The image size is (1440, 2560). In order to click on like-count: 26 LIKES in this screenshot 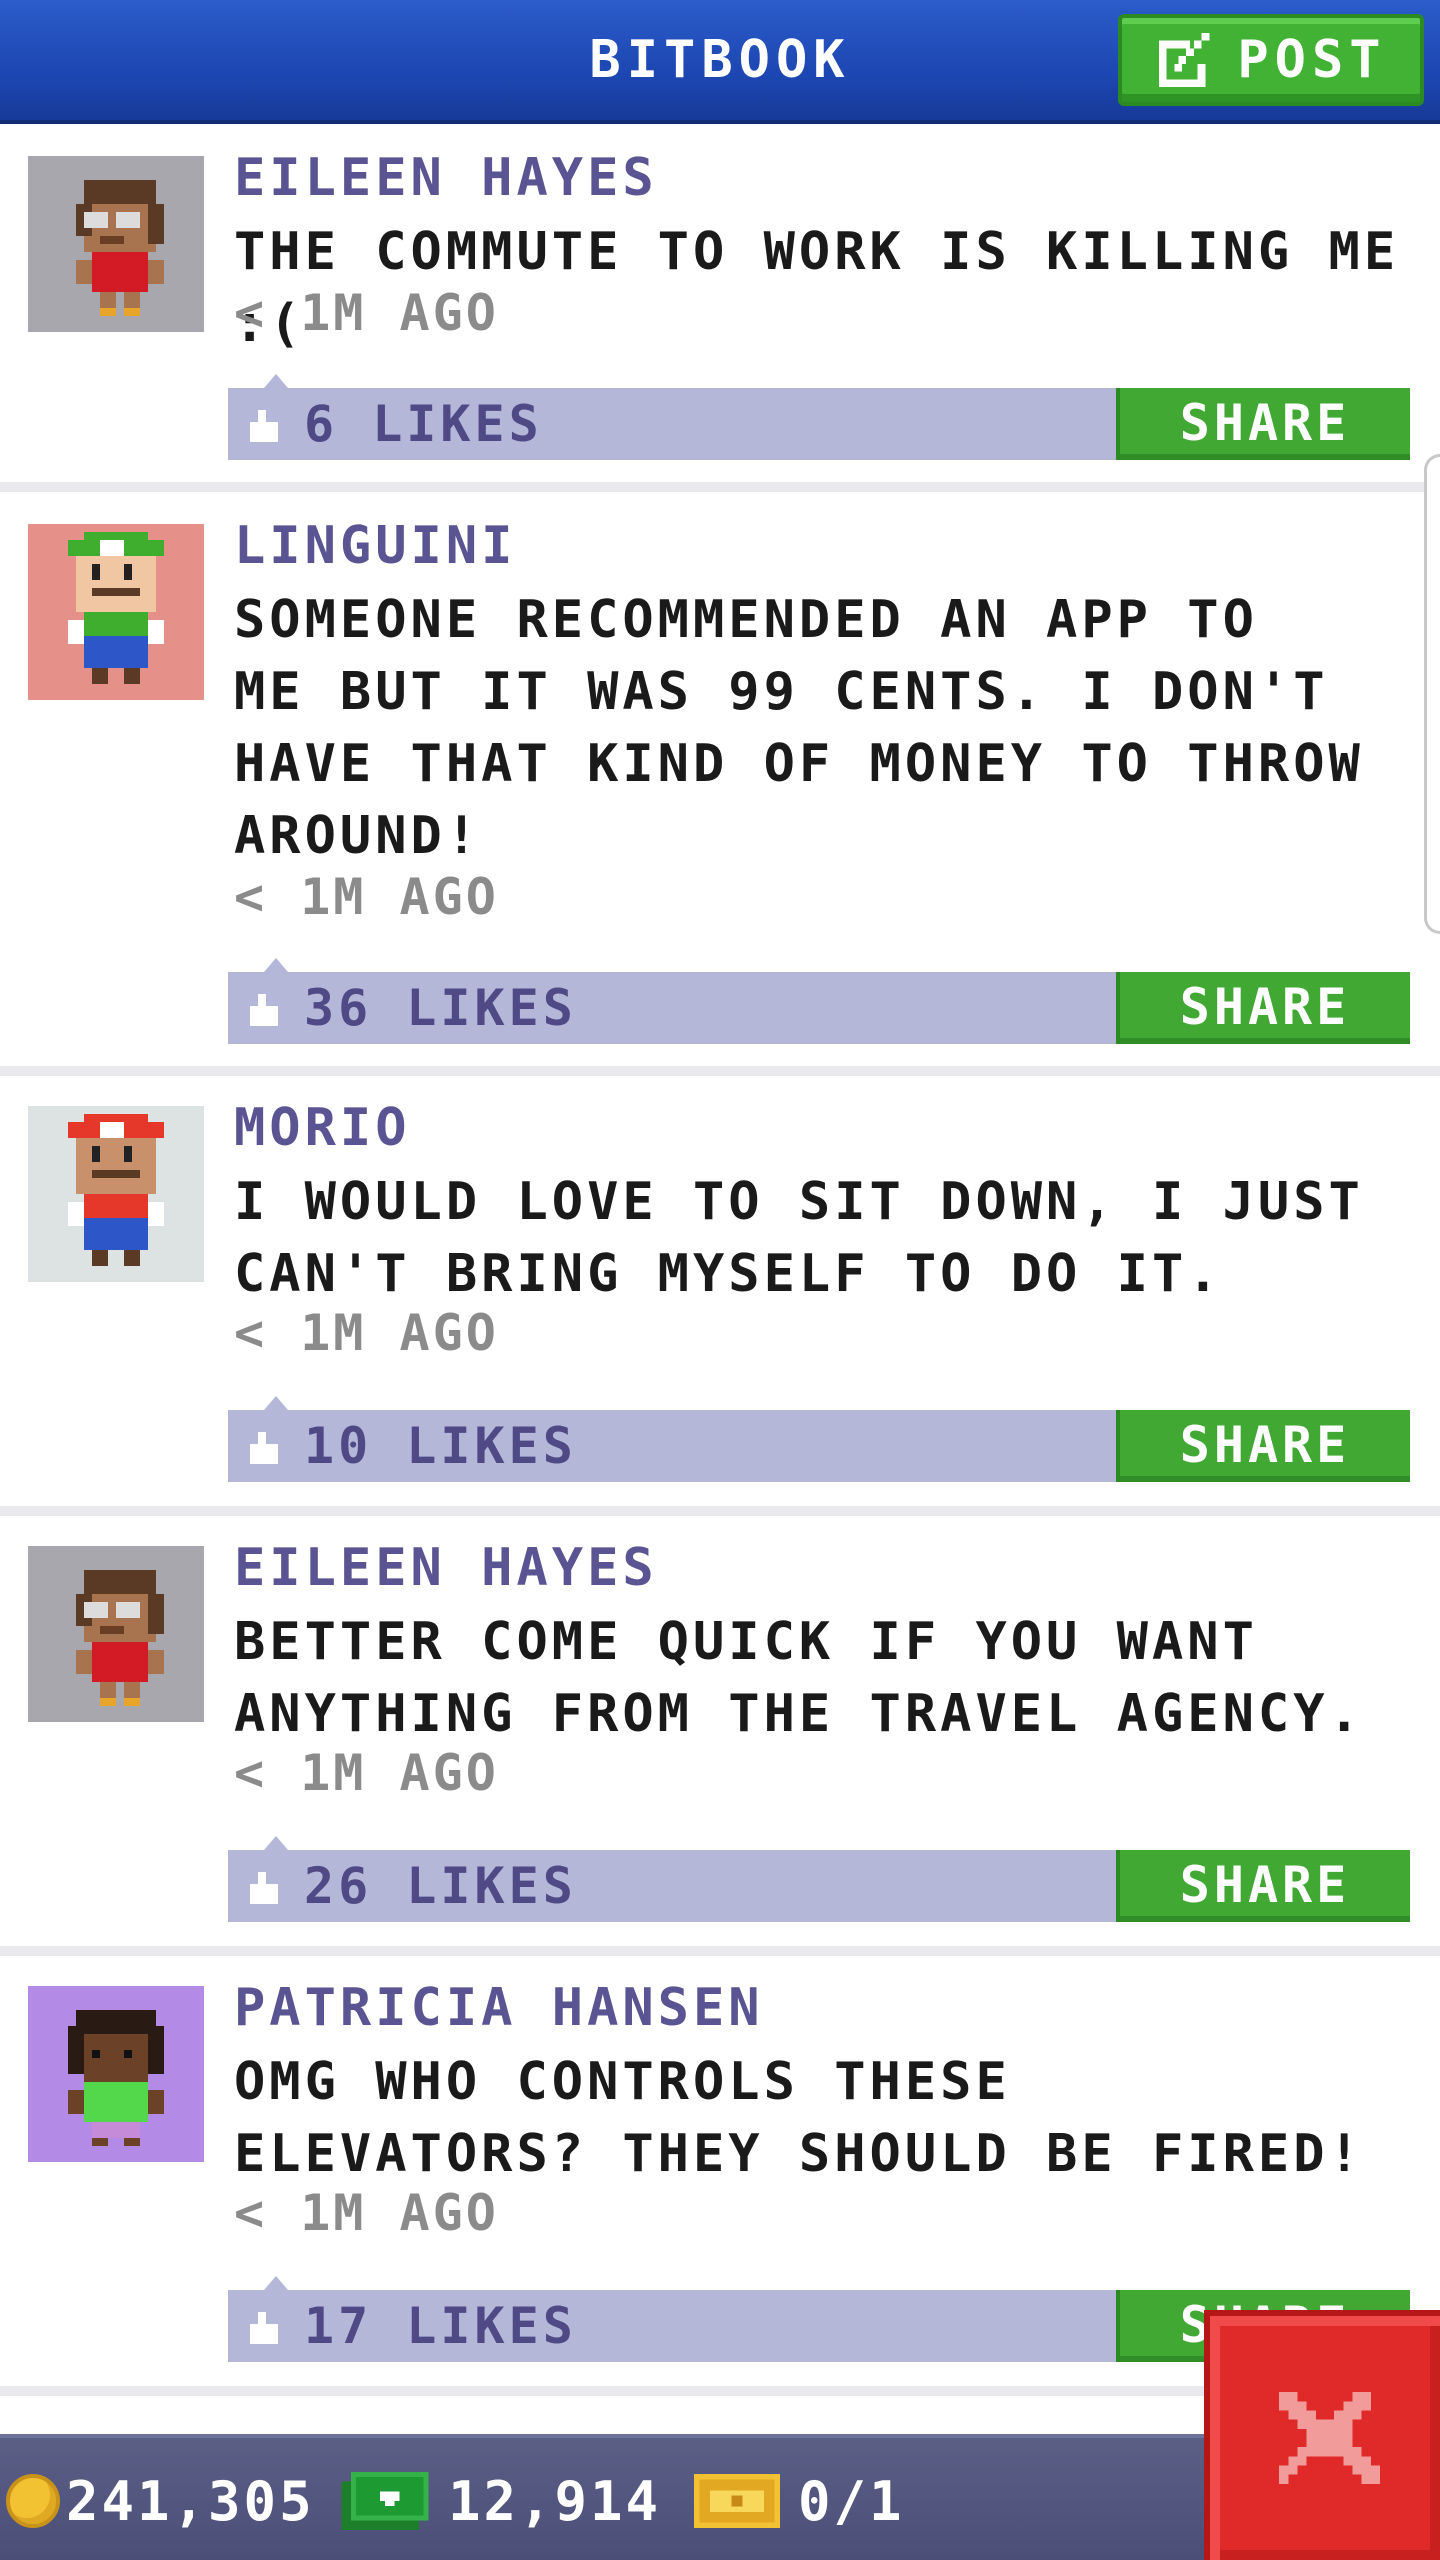, I will do `click(440, 1886)`.